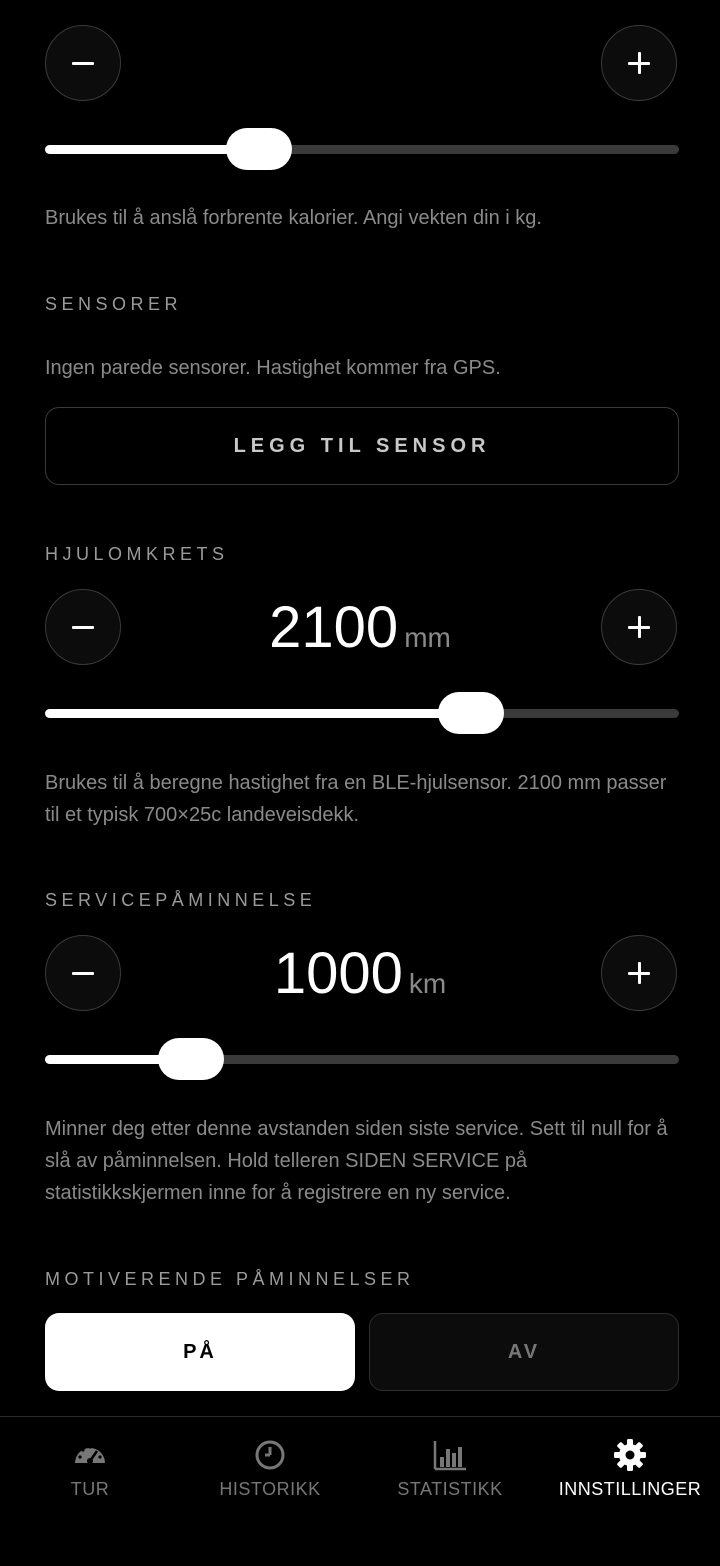 This screenshot has height=1566, width=720. What do you see at coordinates (630, 1489) in the screenshot?
I see `tab-label: INNSTILLINGER` at bounding box center [630, 1489].